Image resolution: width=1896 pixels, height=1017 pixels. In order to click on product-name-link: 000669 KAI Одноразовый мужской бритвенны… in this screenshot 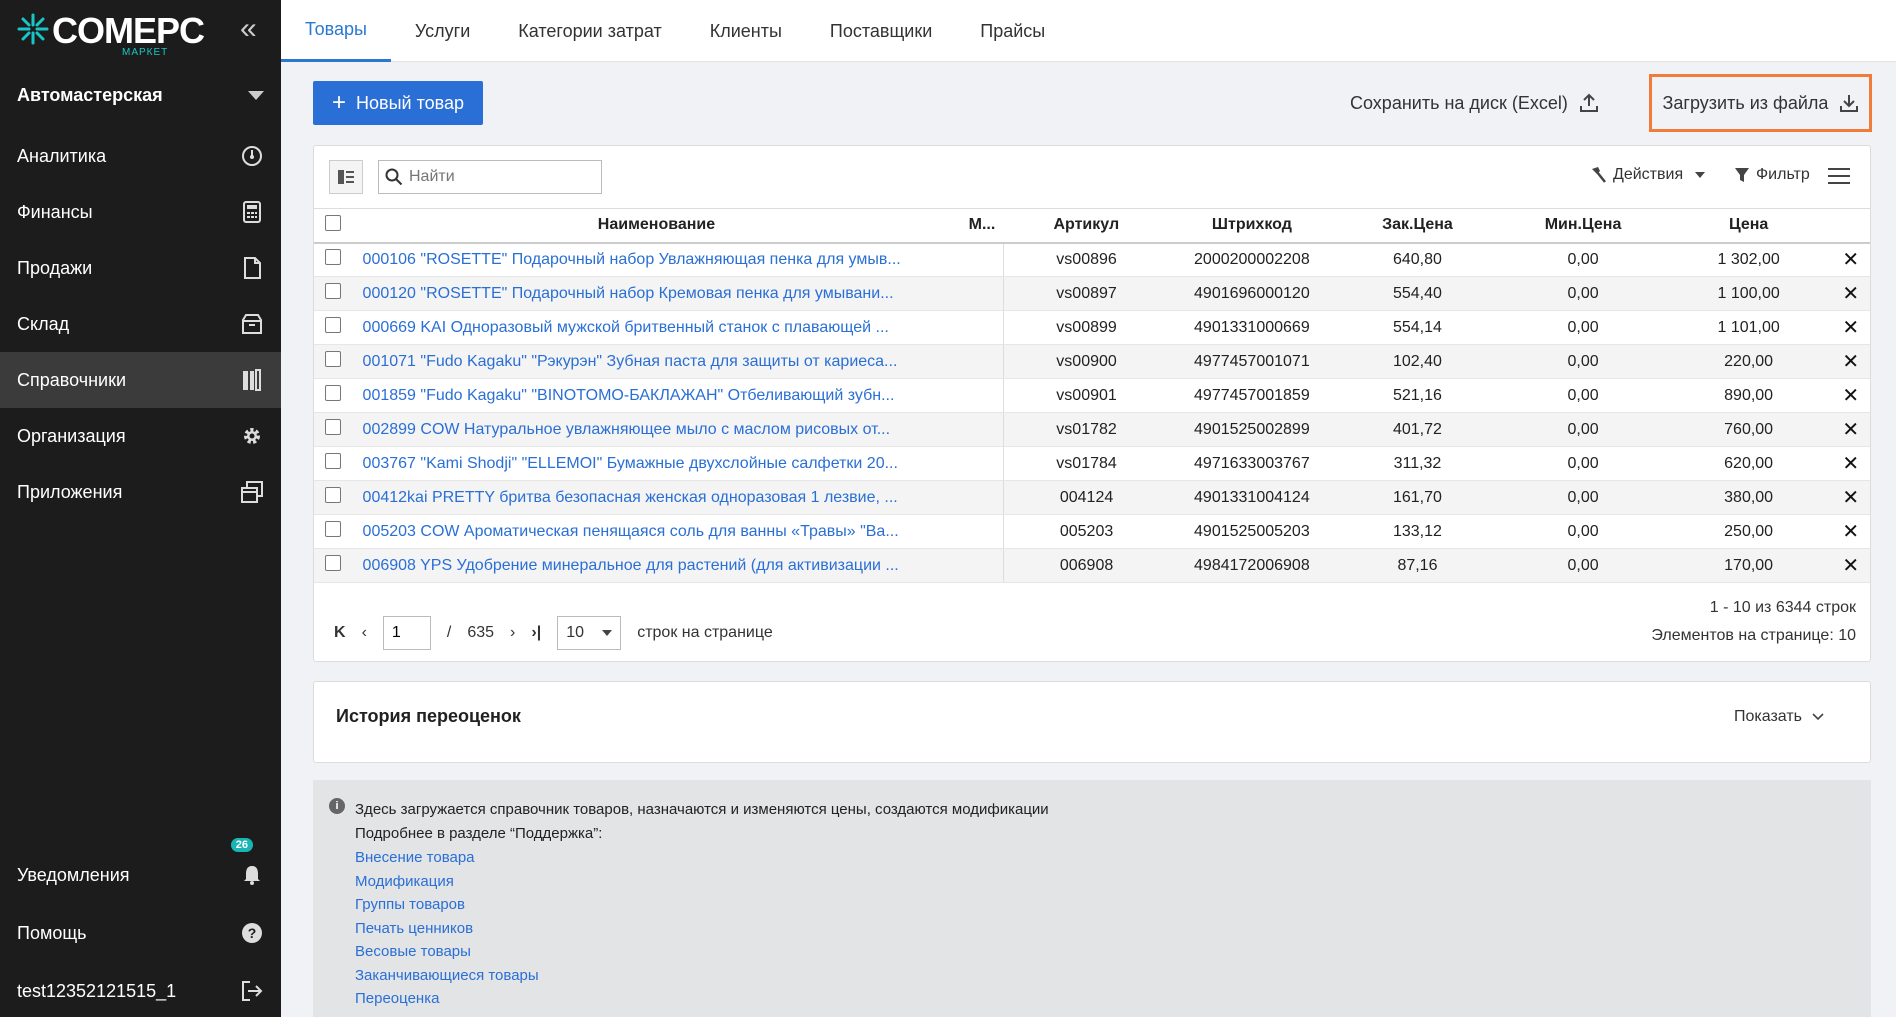, I will do `click(678, 327)`.